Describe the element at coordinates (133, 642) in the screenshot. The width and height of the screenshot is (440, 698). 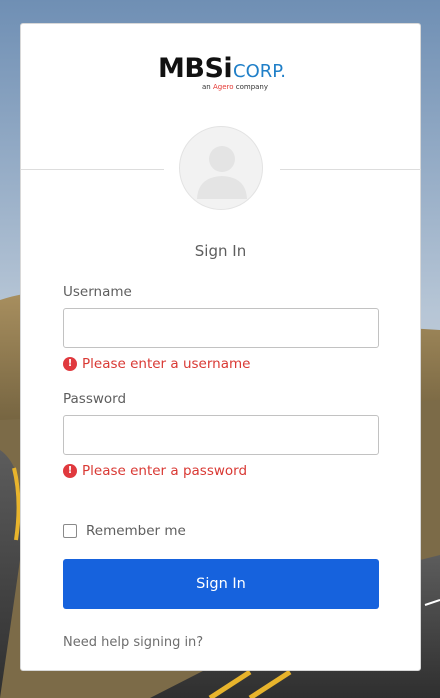
I see `help-link: Need help signing in?` at that location.